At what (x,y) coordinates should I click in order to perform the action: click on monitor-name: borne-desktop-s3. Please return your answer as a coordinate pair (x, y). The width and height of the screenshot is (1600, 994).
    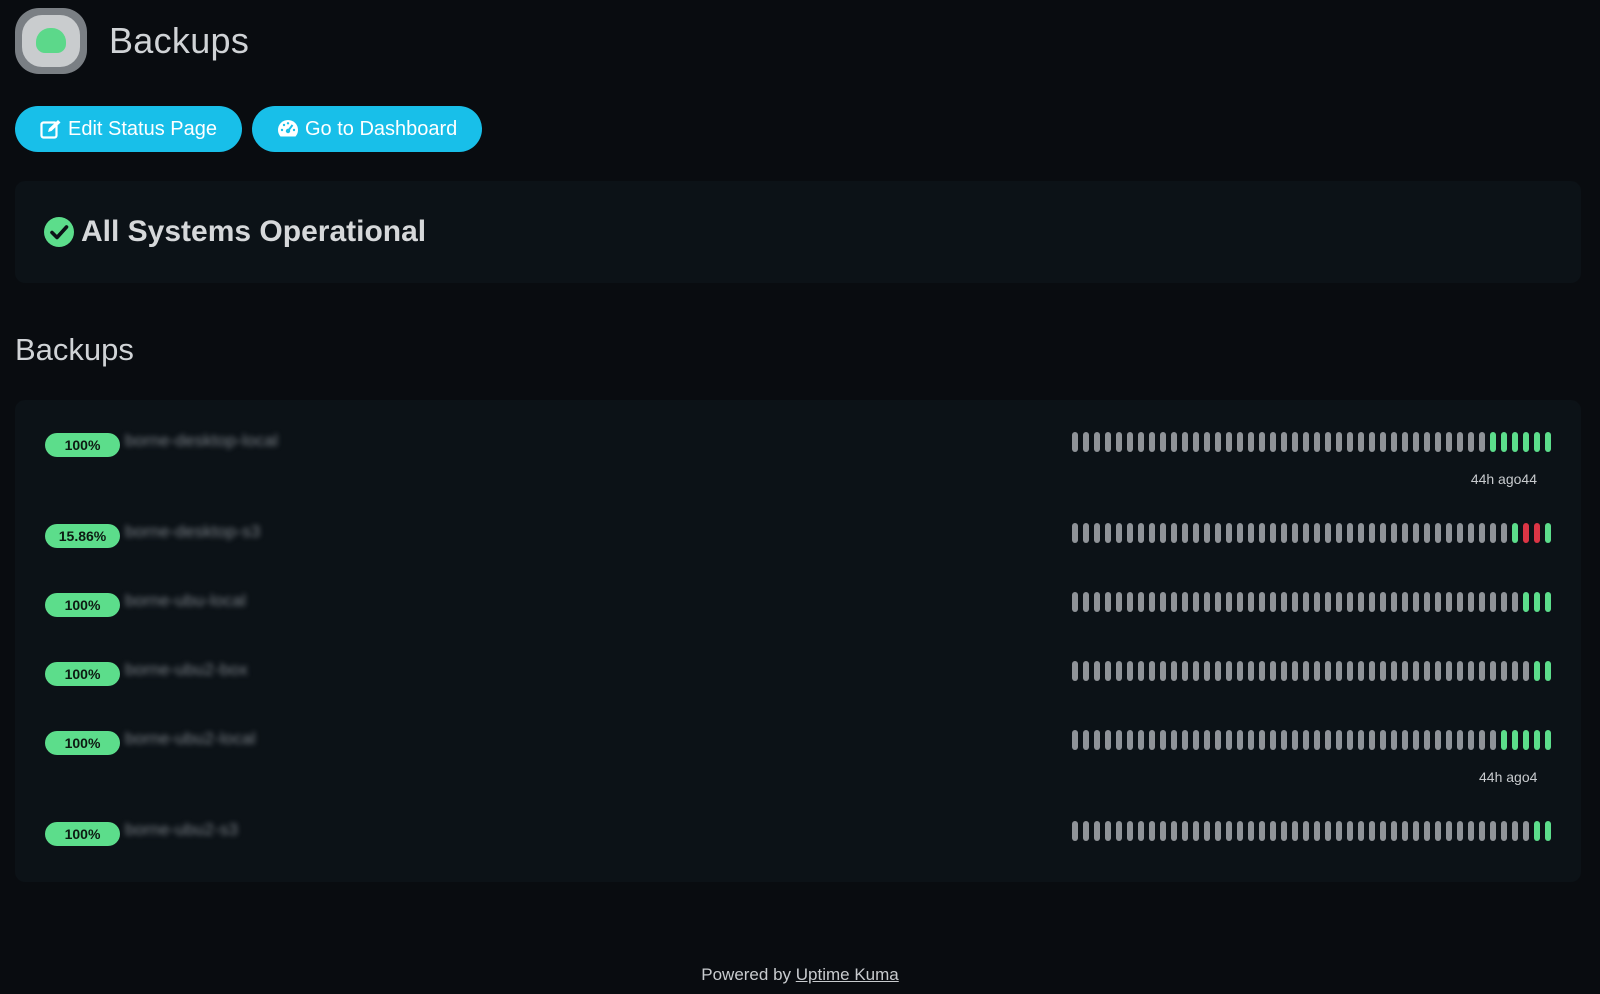
    Looking at the image, I should click on (193, 532).